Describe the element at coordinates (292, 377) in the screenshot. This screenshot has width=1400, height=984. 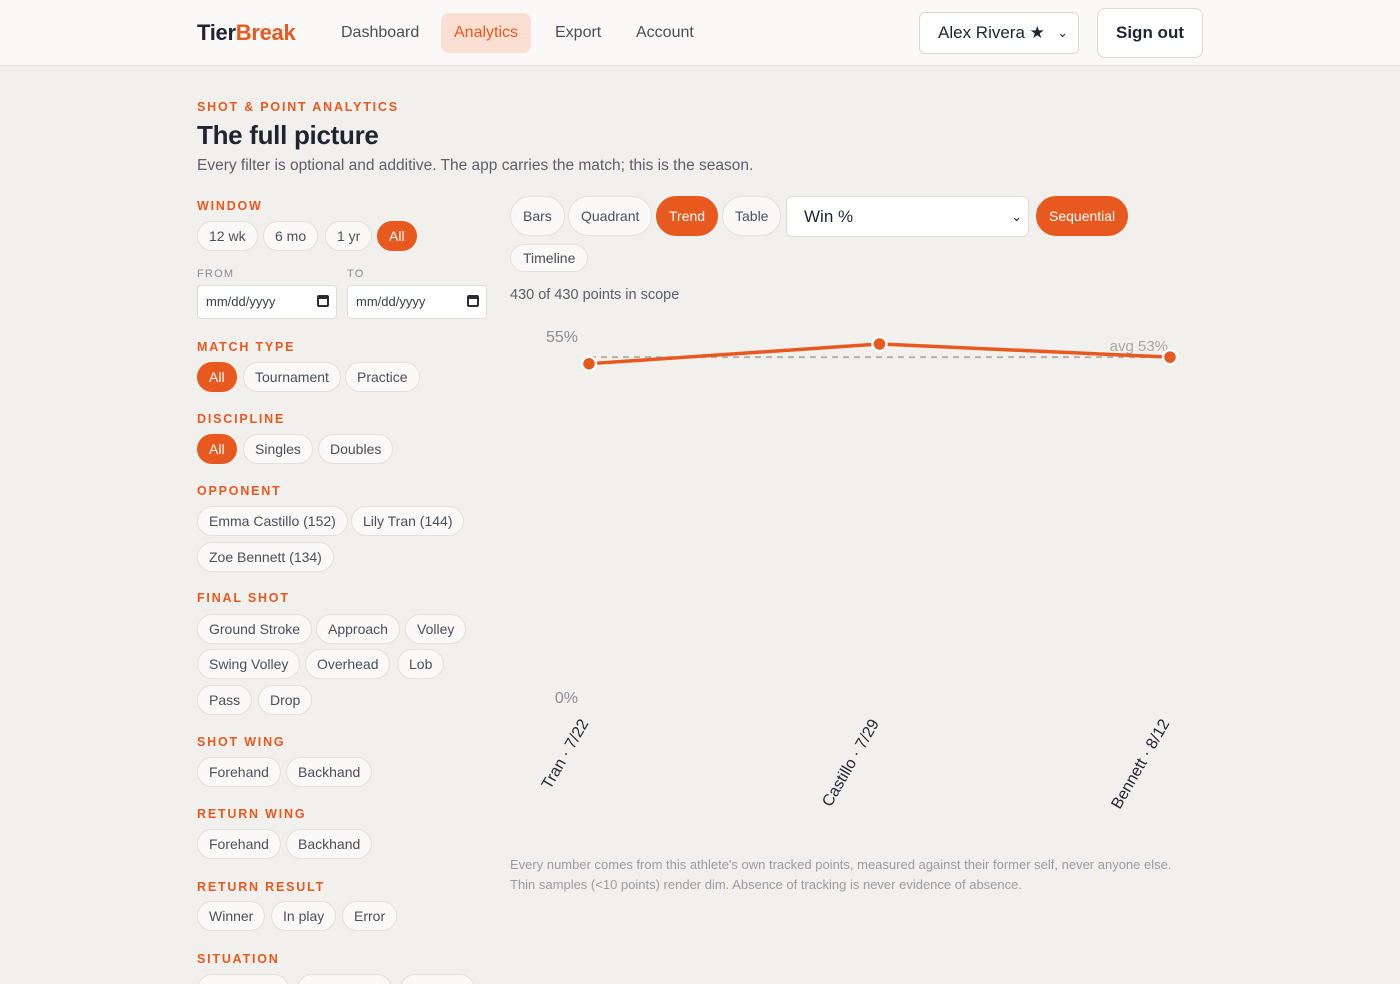
I see `match-type-tournament: Tournament` at that location.